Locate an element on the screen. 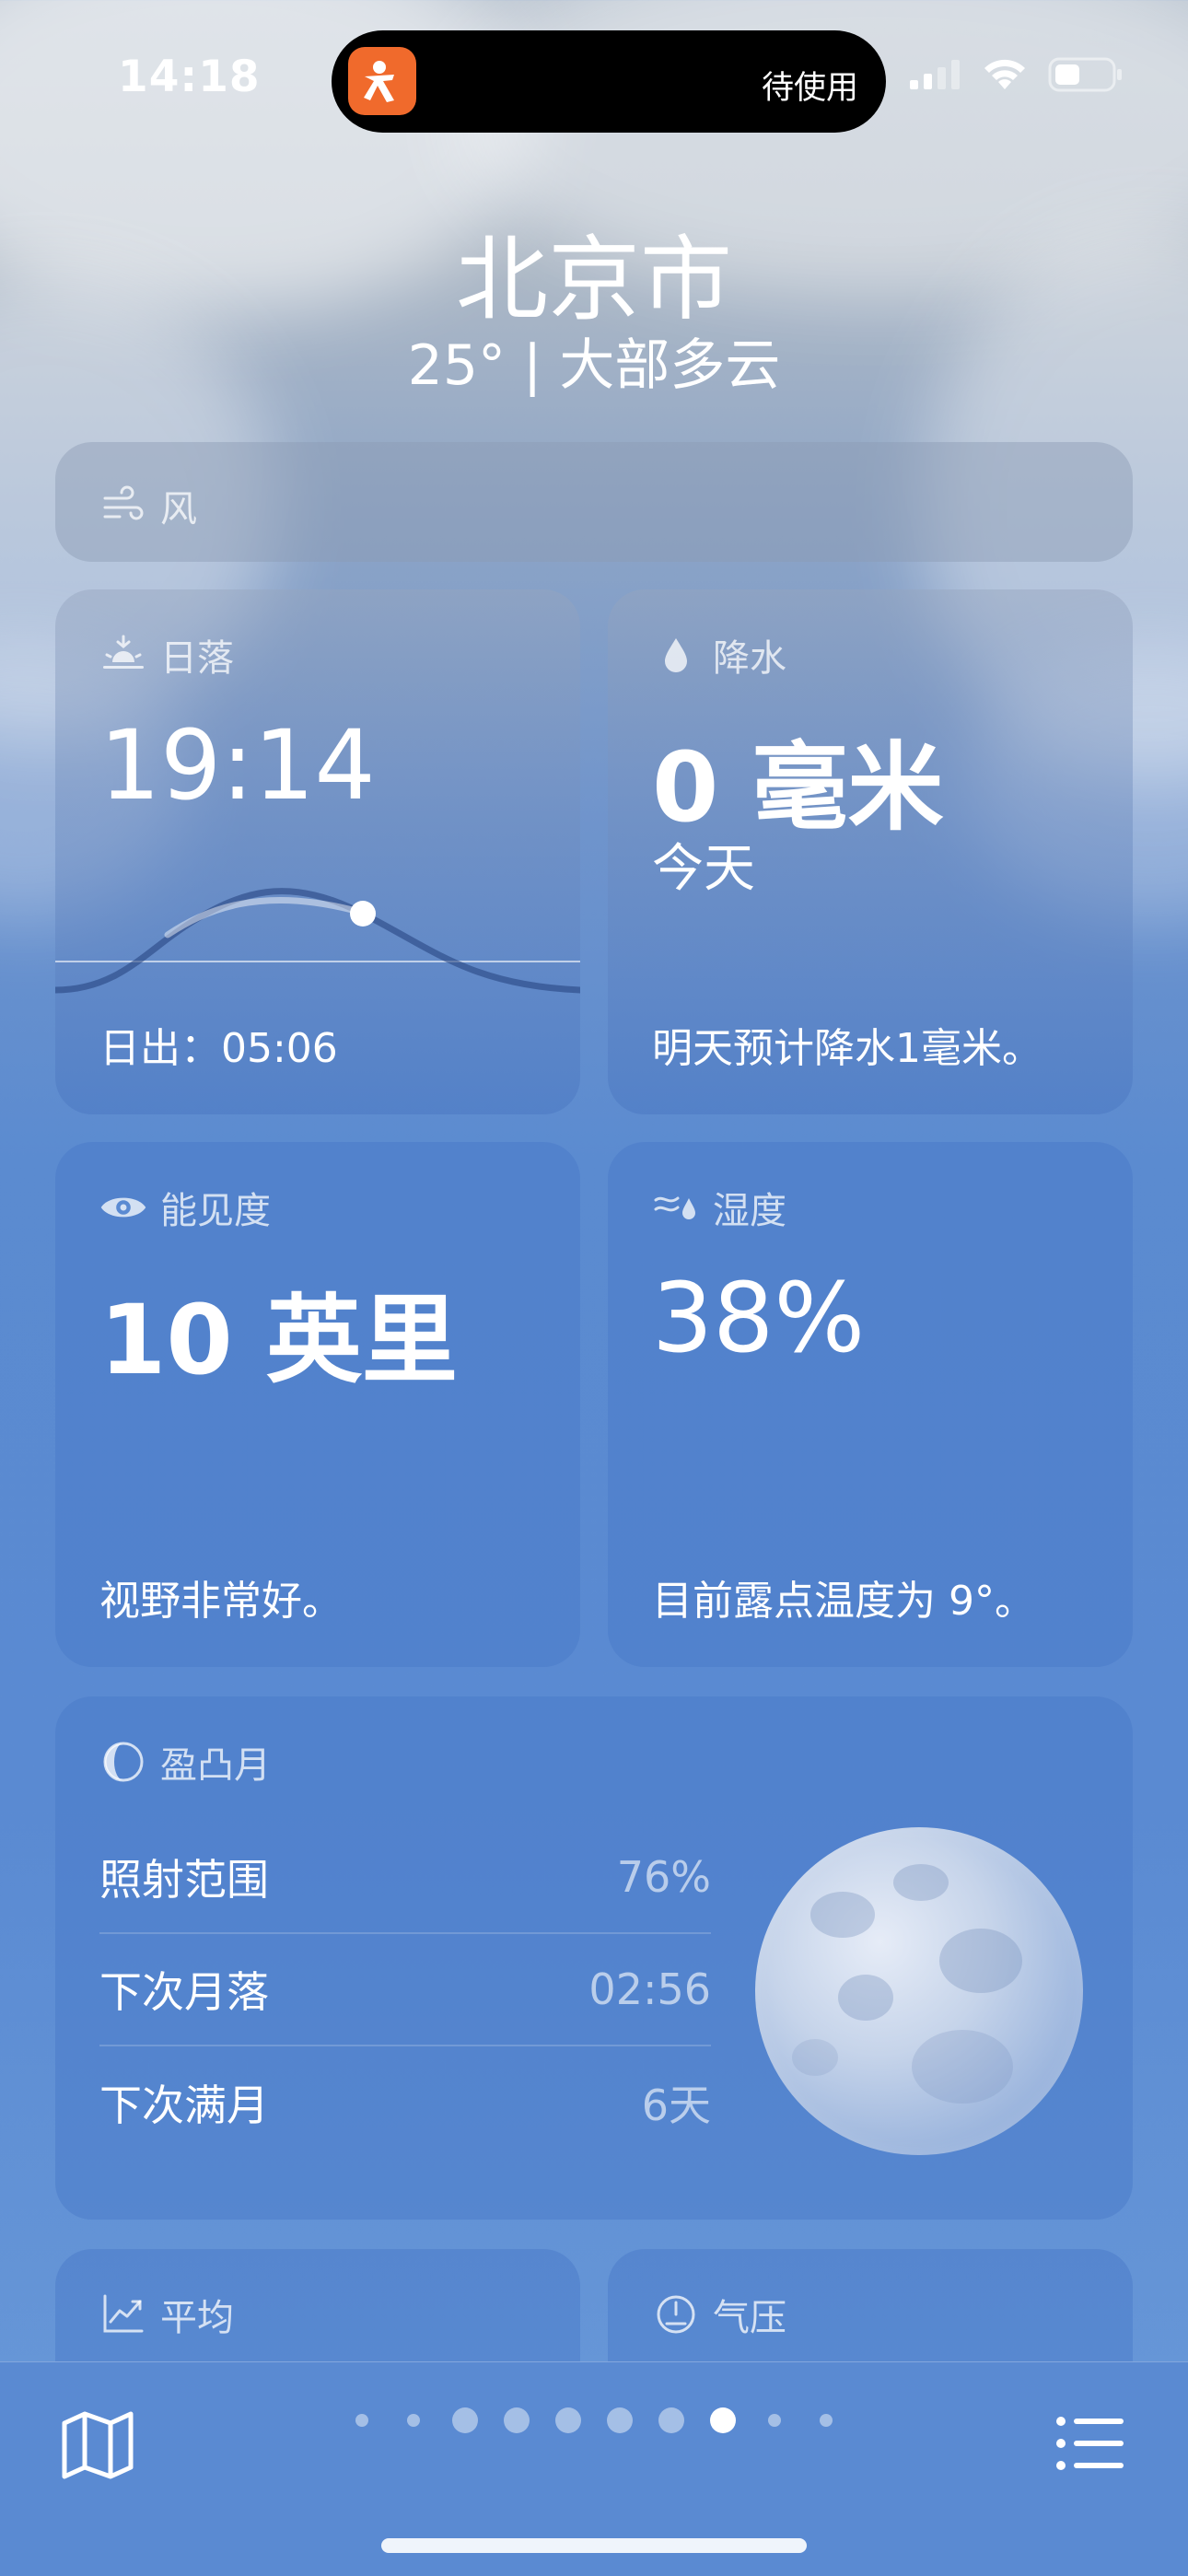 Image resolution: width=1188 pixels, height=2576 pixels. humidity-description: 目前露点温度为 9°。 is located at coordinates (843, 1601).